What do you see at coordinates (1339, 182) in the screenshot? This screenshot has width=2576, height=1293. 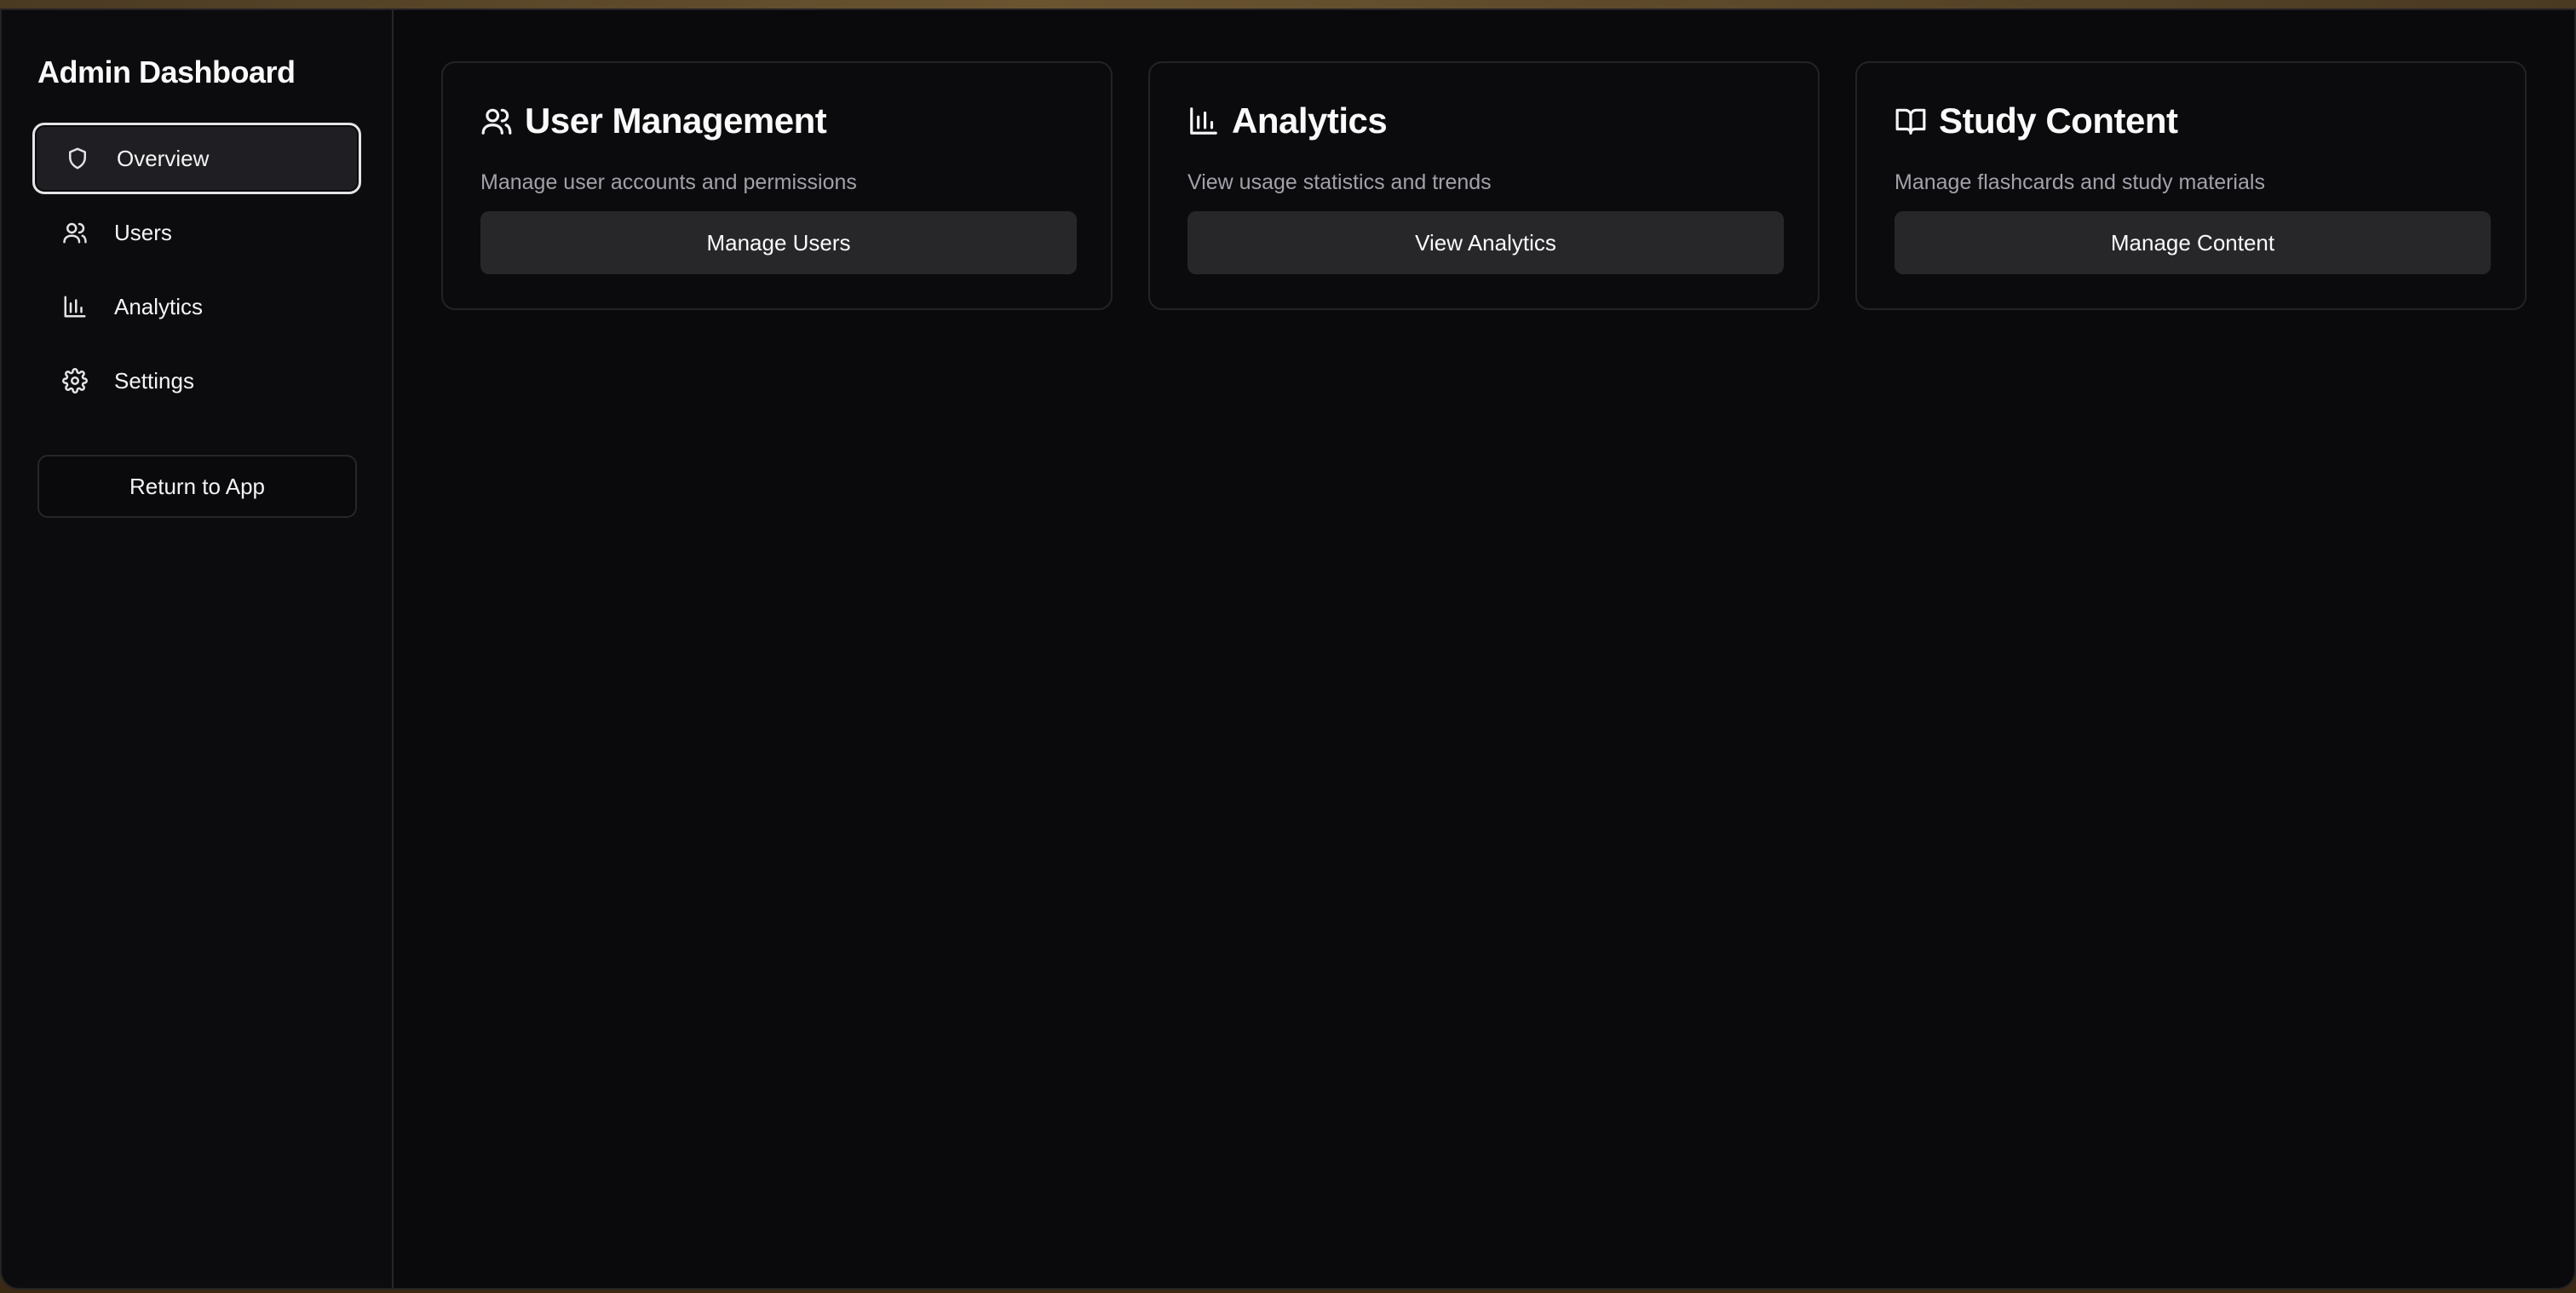 I see `card-description: View usage statistics and trends` at bounding box center [1339, 182].